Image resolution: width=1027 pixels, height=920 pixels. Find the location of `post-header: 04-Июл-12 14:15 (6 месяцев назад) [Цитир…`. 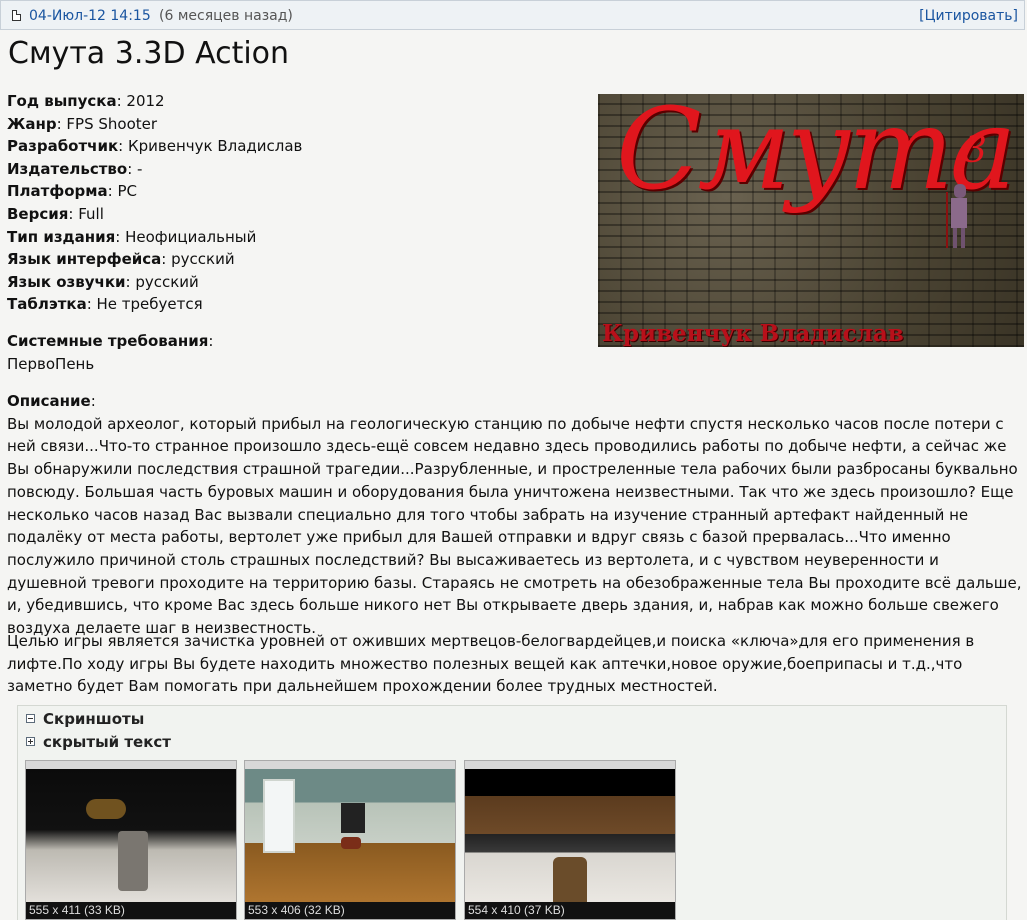

post-header: 04-Июл-12 14:15 (6 месяцев назад) [Цитир… is located at coordinates (512, 15).